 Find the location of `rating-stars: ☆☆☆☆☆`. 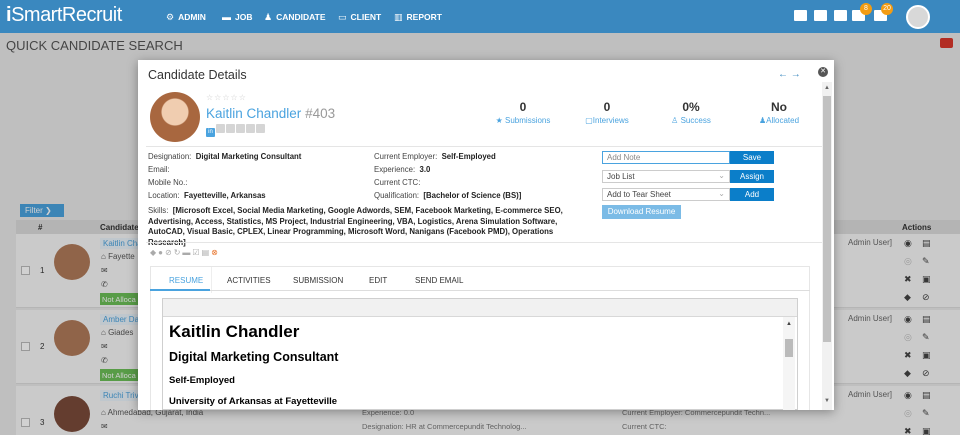

rating-stars: ☆☆☆☆☆ is located at coordinates (226, 97).